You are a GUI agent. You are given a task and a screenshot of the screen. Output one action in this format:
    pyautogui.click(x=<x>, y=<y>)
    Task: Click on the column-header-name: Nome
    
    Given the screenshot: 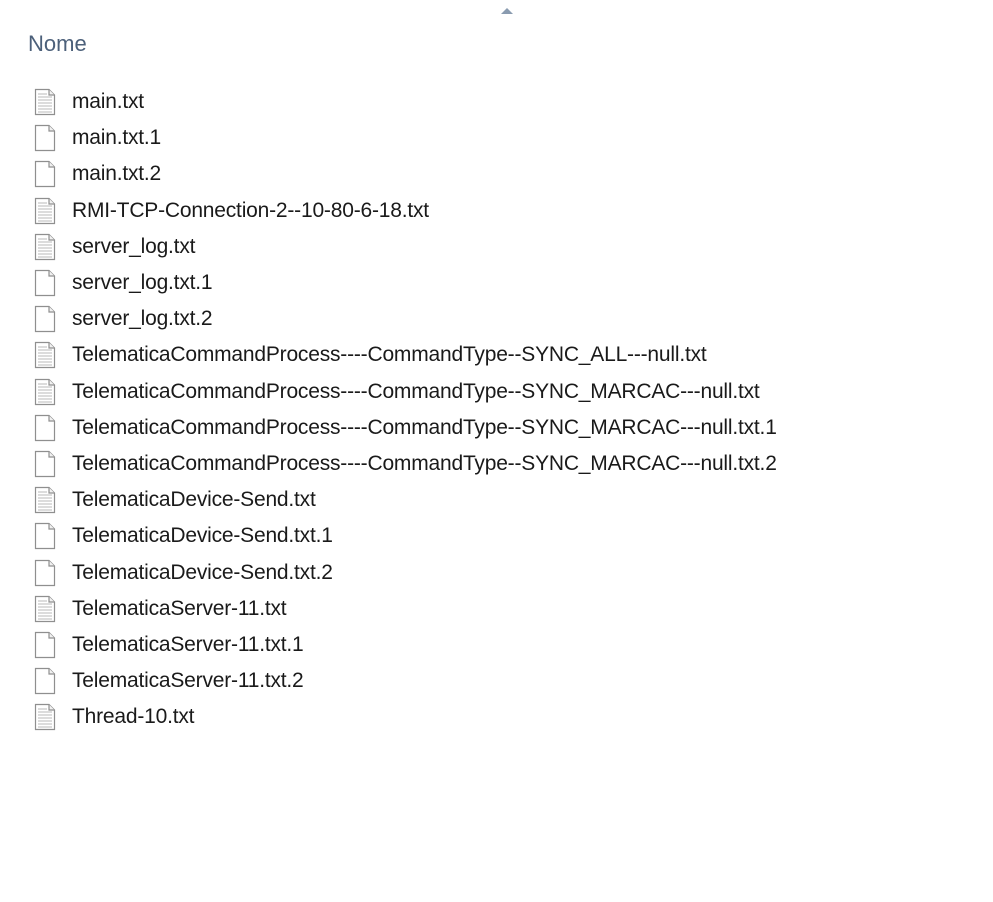 What is the action you would take?
    pyautogui.click(x=57, y=44)
    